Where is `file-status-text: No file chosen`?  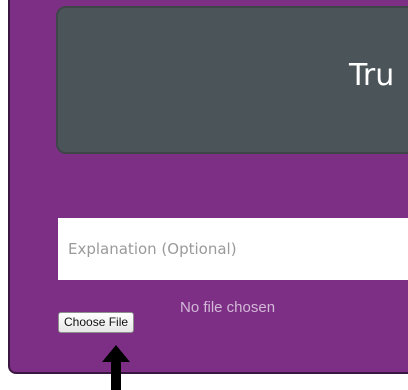 file-status-text: No file chosen is located at coordinates (228, 307).